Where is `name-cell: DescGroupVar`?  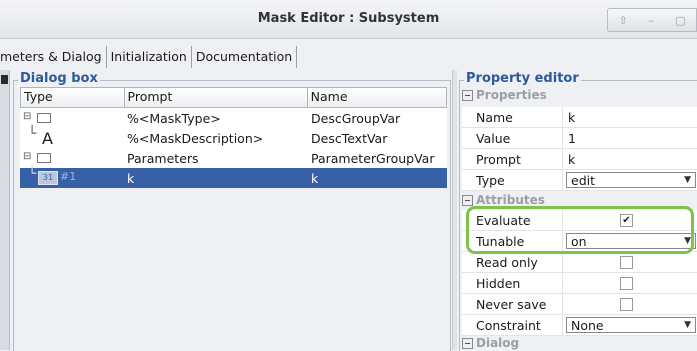 name-cell: DescGroupVar is located at coordinates (356, 118).